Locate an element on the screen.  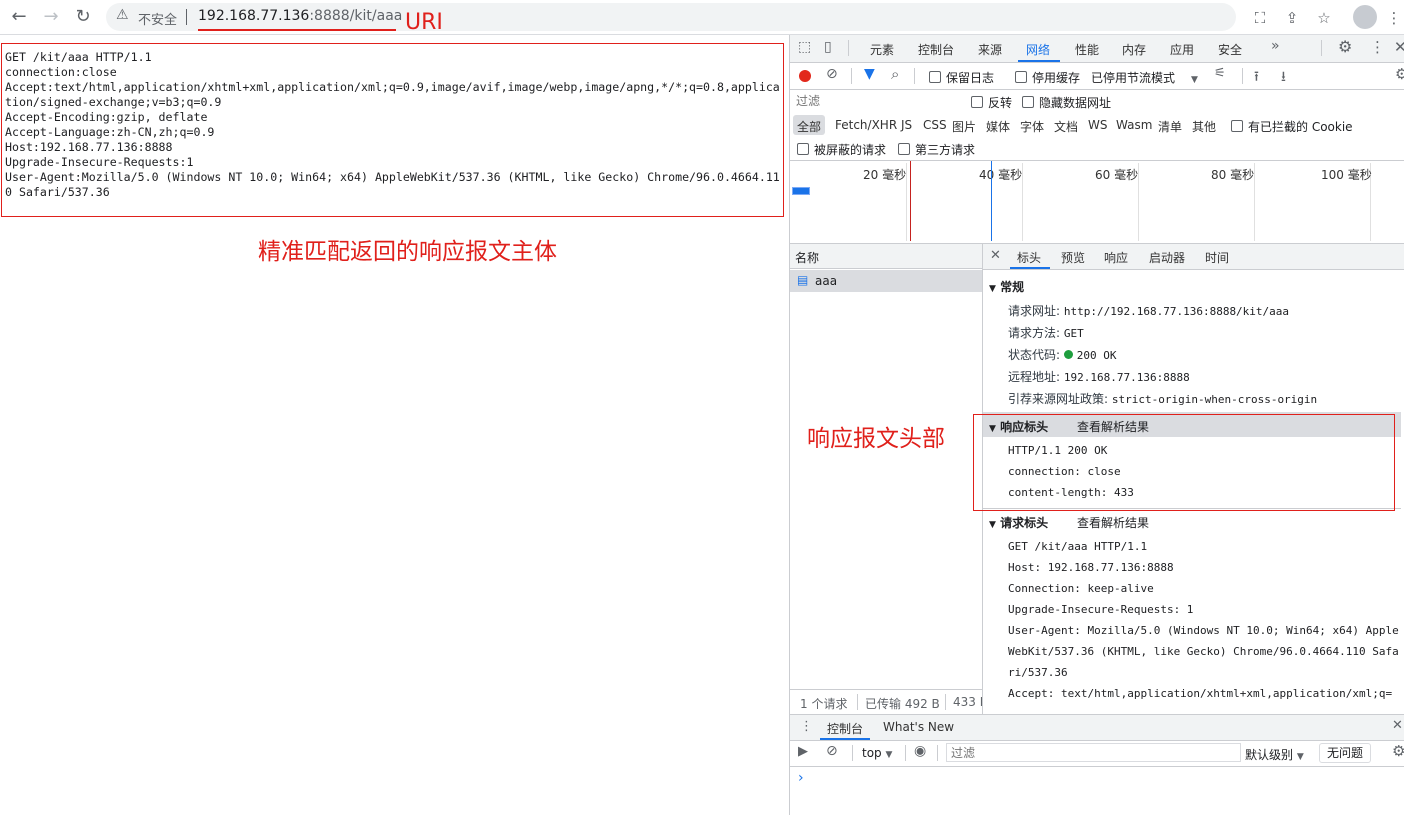
record-icon is located at coordinates (805, 76).